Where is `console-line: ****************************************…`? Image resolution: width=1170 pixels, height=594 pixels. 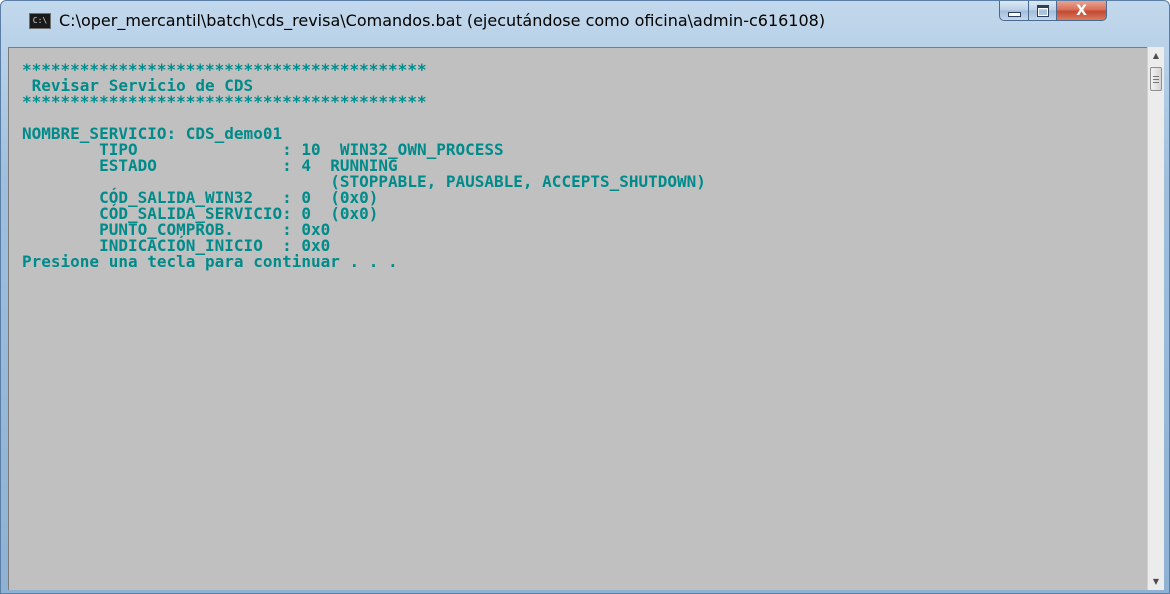 console-line: ****************************************… is located at coordinates (224, 101).